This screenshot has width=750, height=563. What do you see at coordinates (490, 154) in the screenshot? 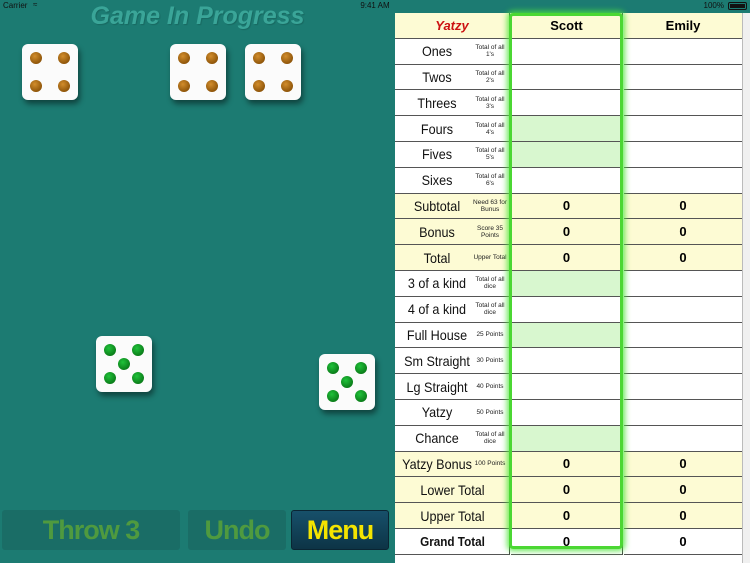
I see `category-hint: Total of all 5's` at bounding box center [490, 154].